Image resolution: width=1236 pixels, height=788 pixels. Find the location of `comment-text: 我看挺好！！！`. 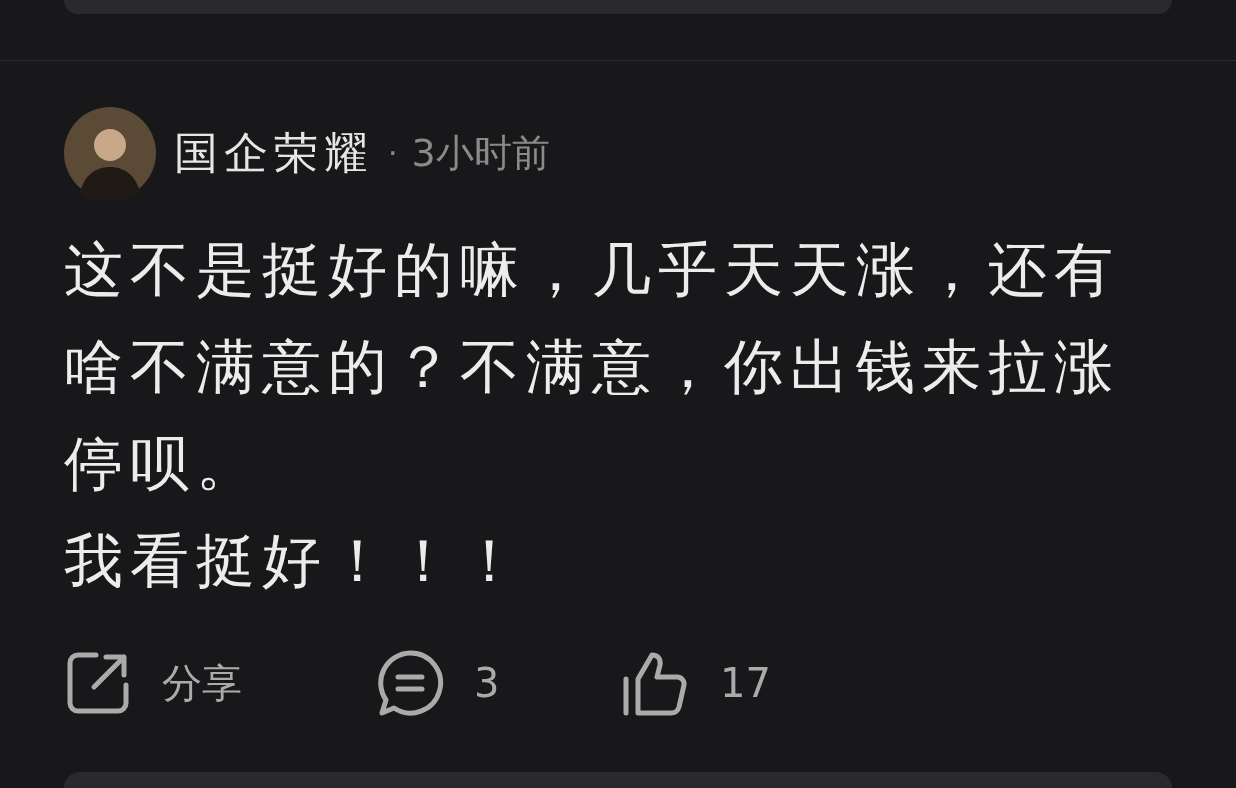

comment-text: 我看挺好！！！ is located at coordinates (295, 561).